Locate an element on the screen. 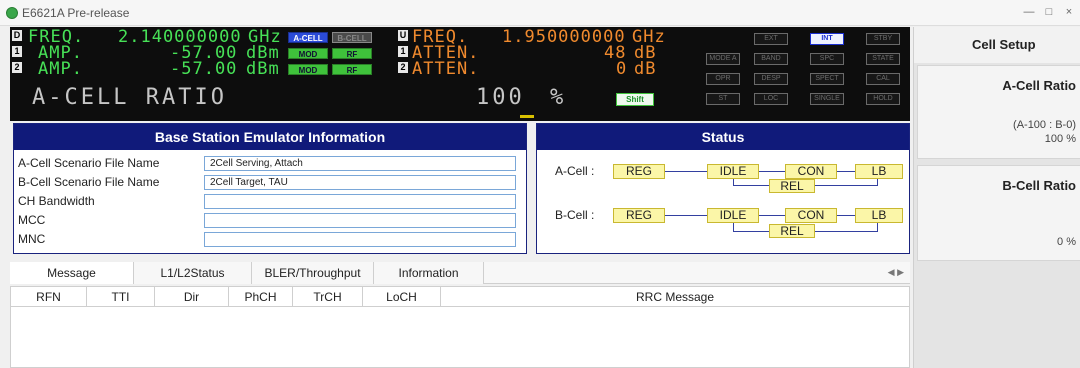 This screenshot has height=368, width=1080. amp2-value: -57.00 is located at coordinates (204, 69).